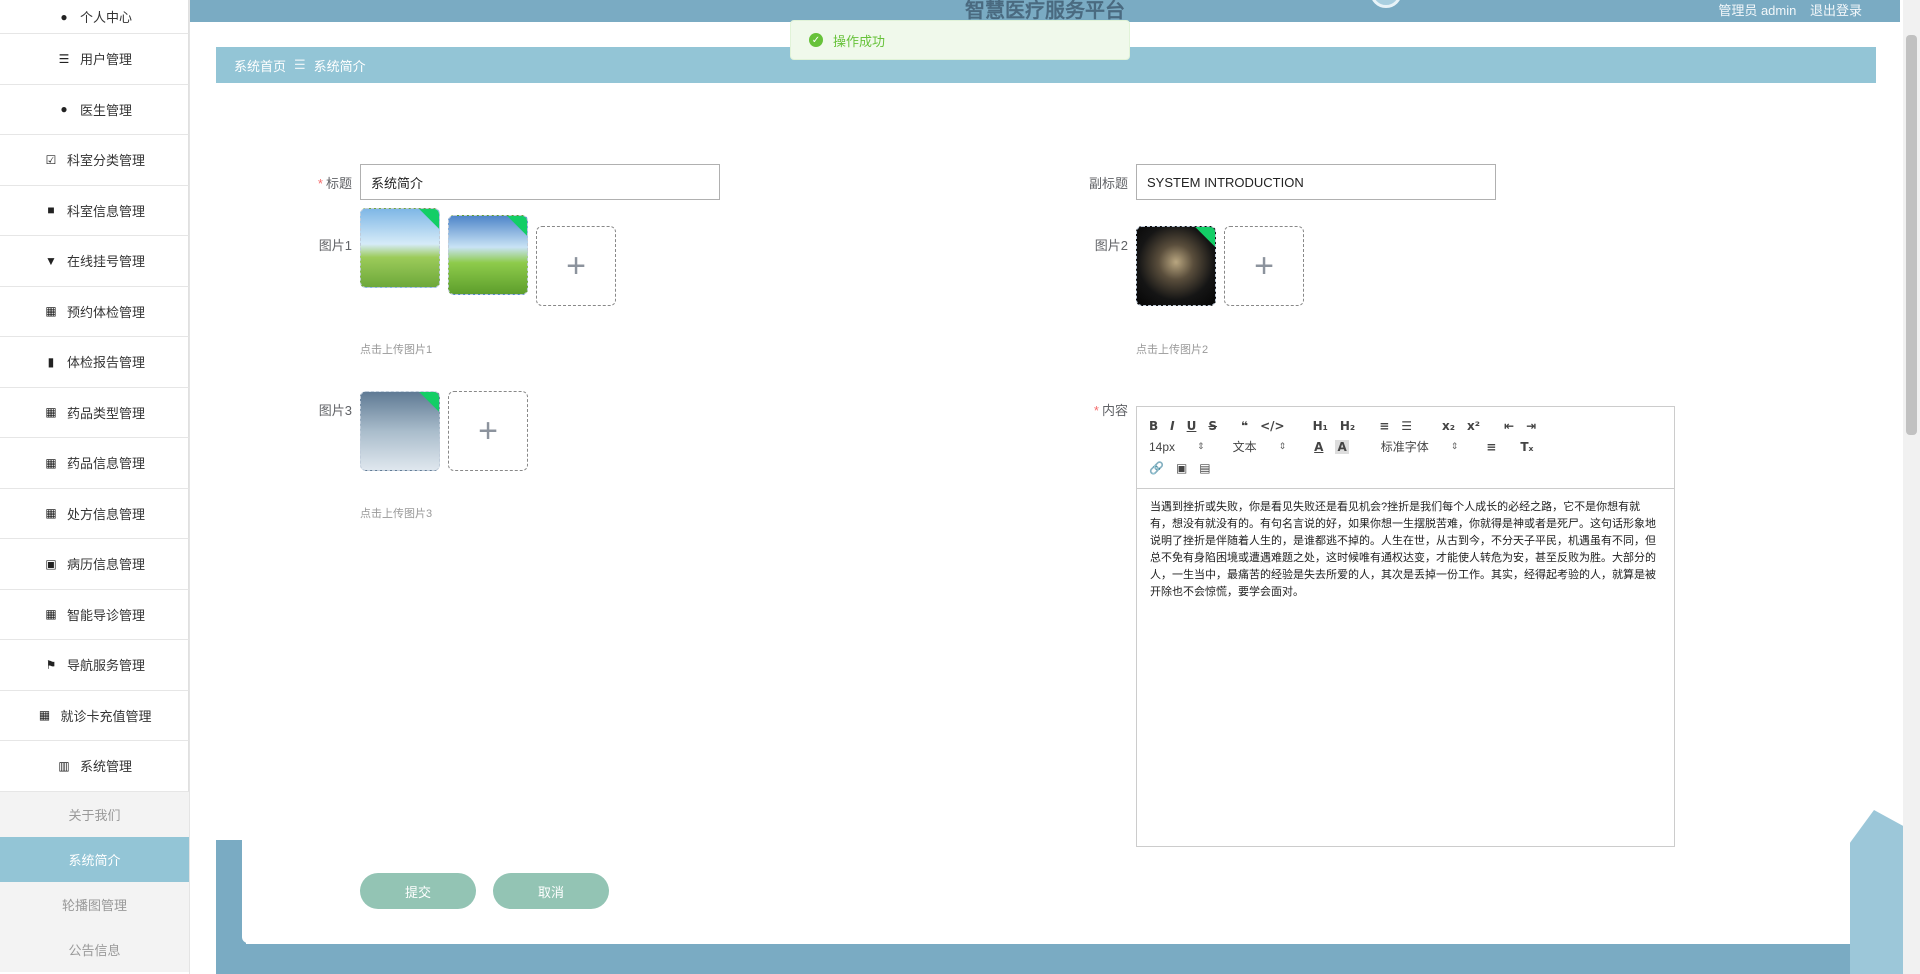  Describe the element at coordinates (105, 413) in the screenshot. I see `sidebar-item-label: 药品类型管理` at that location.